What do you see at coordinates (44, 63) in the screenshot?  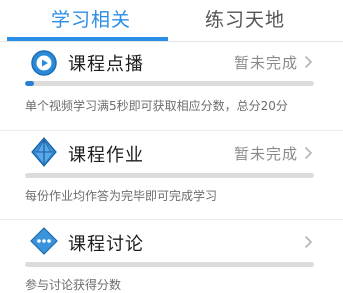 I see `video-play-icon` at bounding box center [44, 63].